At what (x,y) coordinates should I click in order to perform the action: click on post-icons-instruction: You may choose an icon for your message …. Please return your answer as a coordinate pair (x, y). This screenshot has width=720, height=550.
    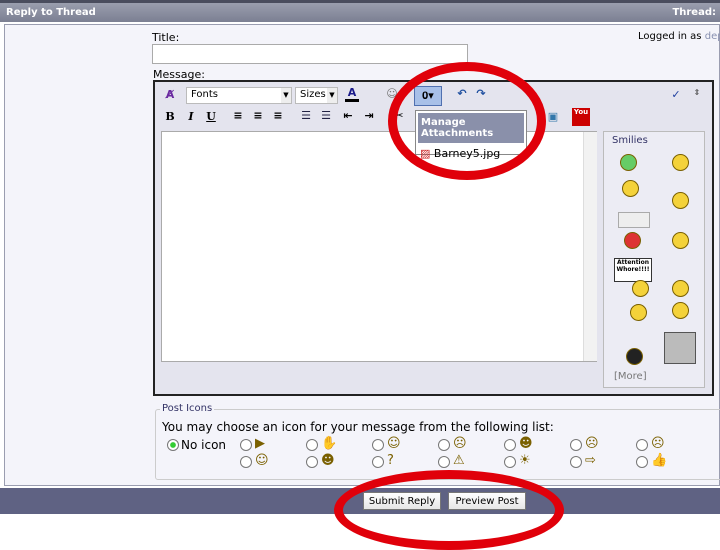
    Looking at the image, I should click on (358, 427).